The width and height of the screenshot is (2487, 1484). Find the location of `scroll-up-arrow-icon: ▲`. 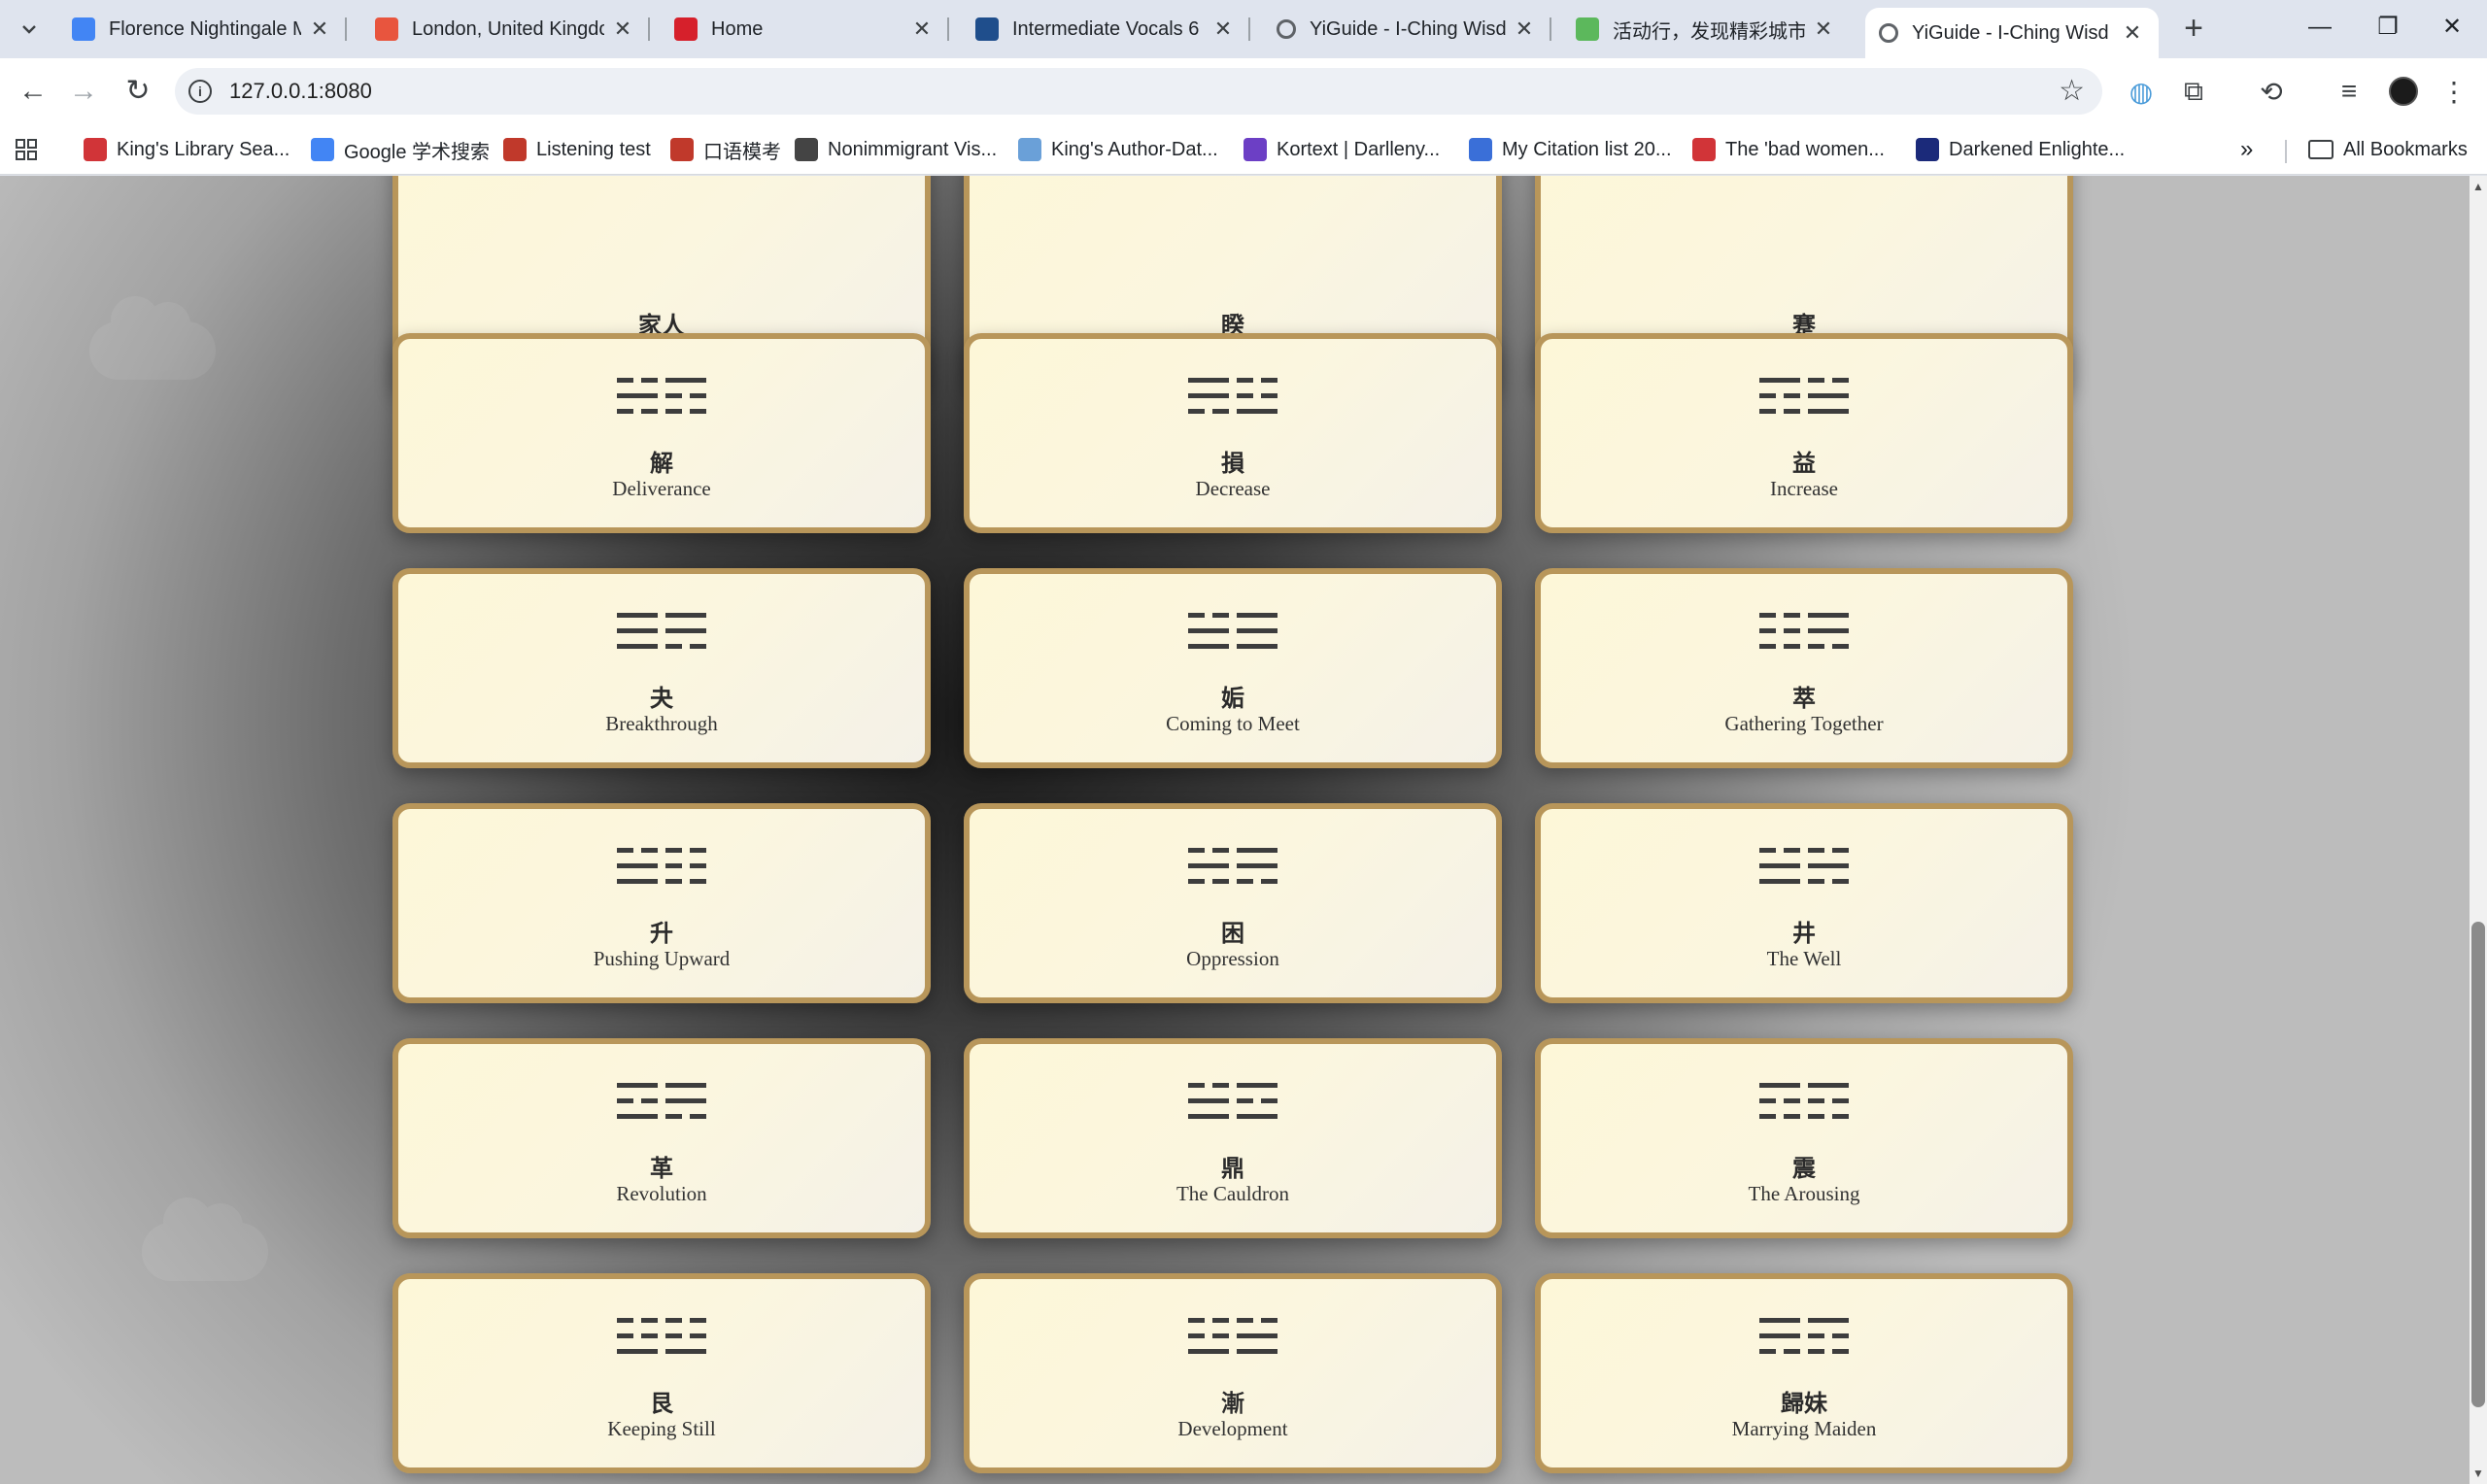

scroll-up-arrow-icon: ▲ is located at coordinates (2478, 186).